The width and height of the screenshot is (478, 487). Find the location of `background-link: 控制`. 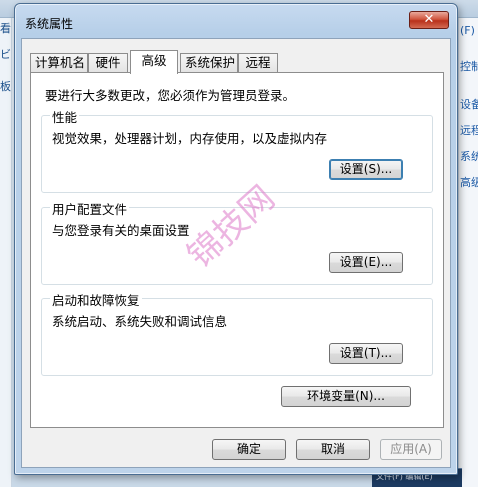

background-link: 控制 is located at coordinates (469, 66).